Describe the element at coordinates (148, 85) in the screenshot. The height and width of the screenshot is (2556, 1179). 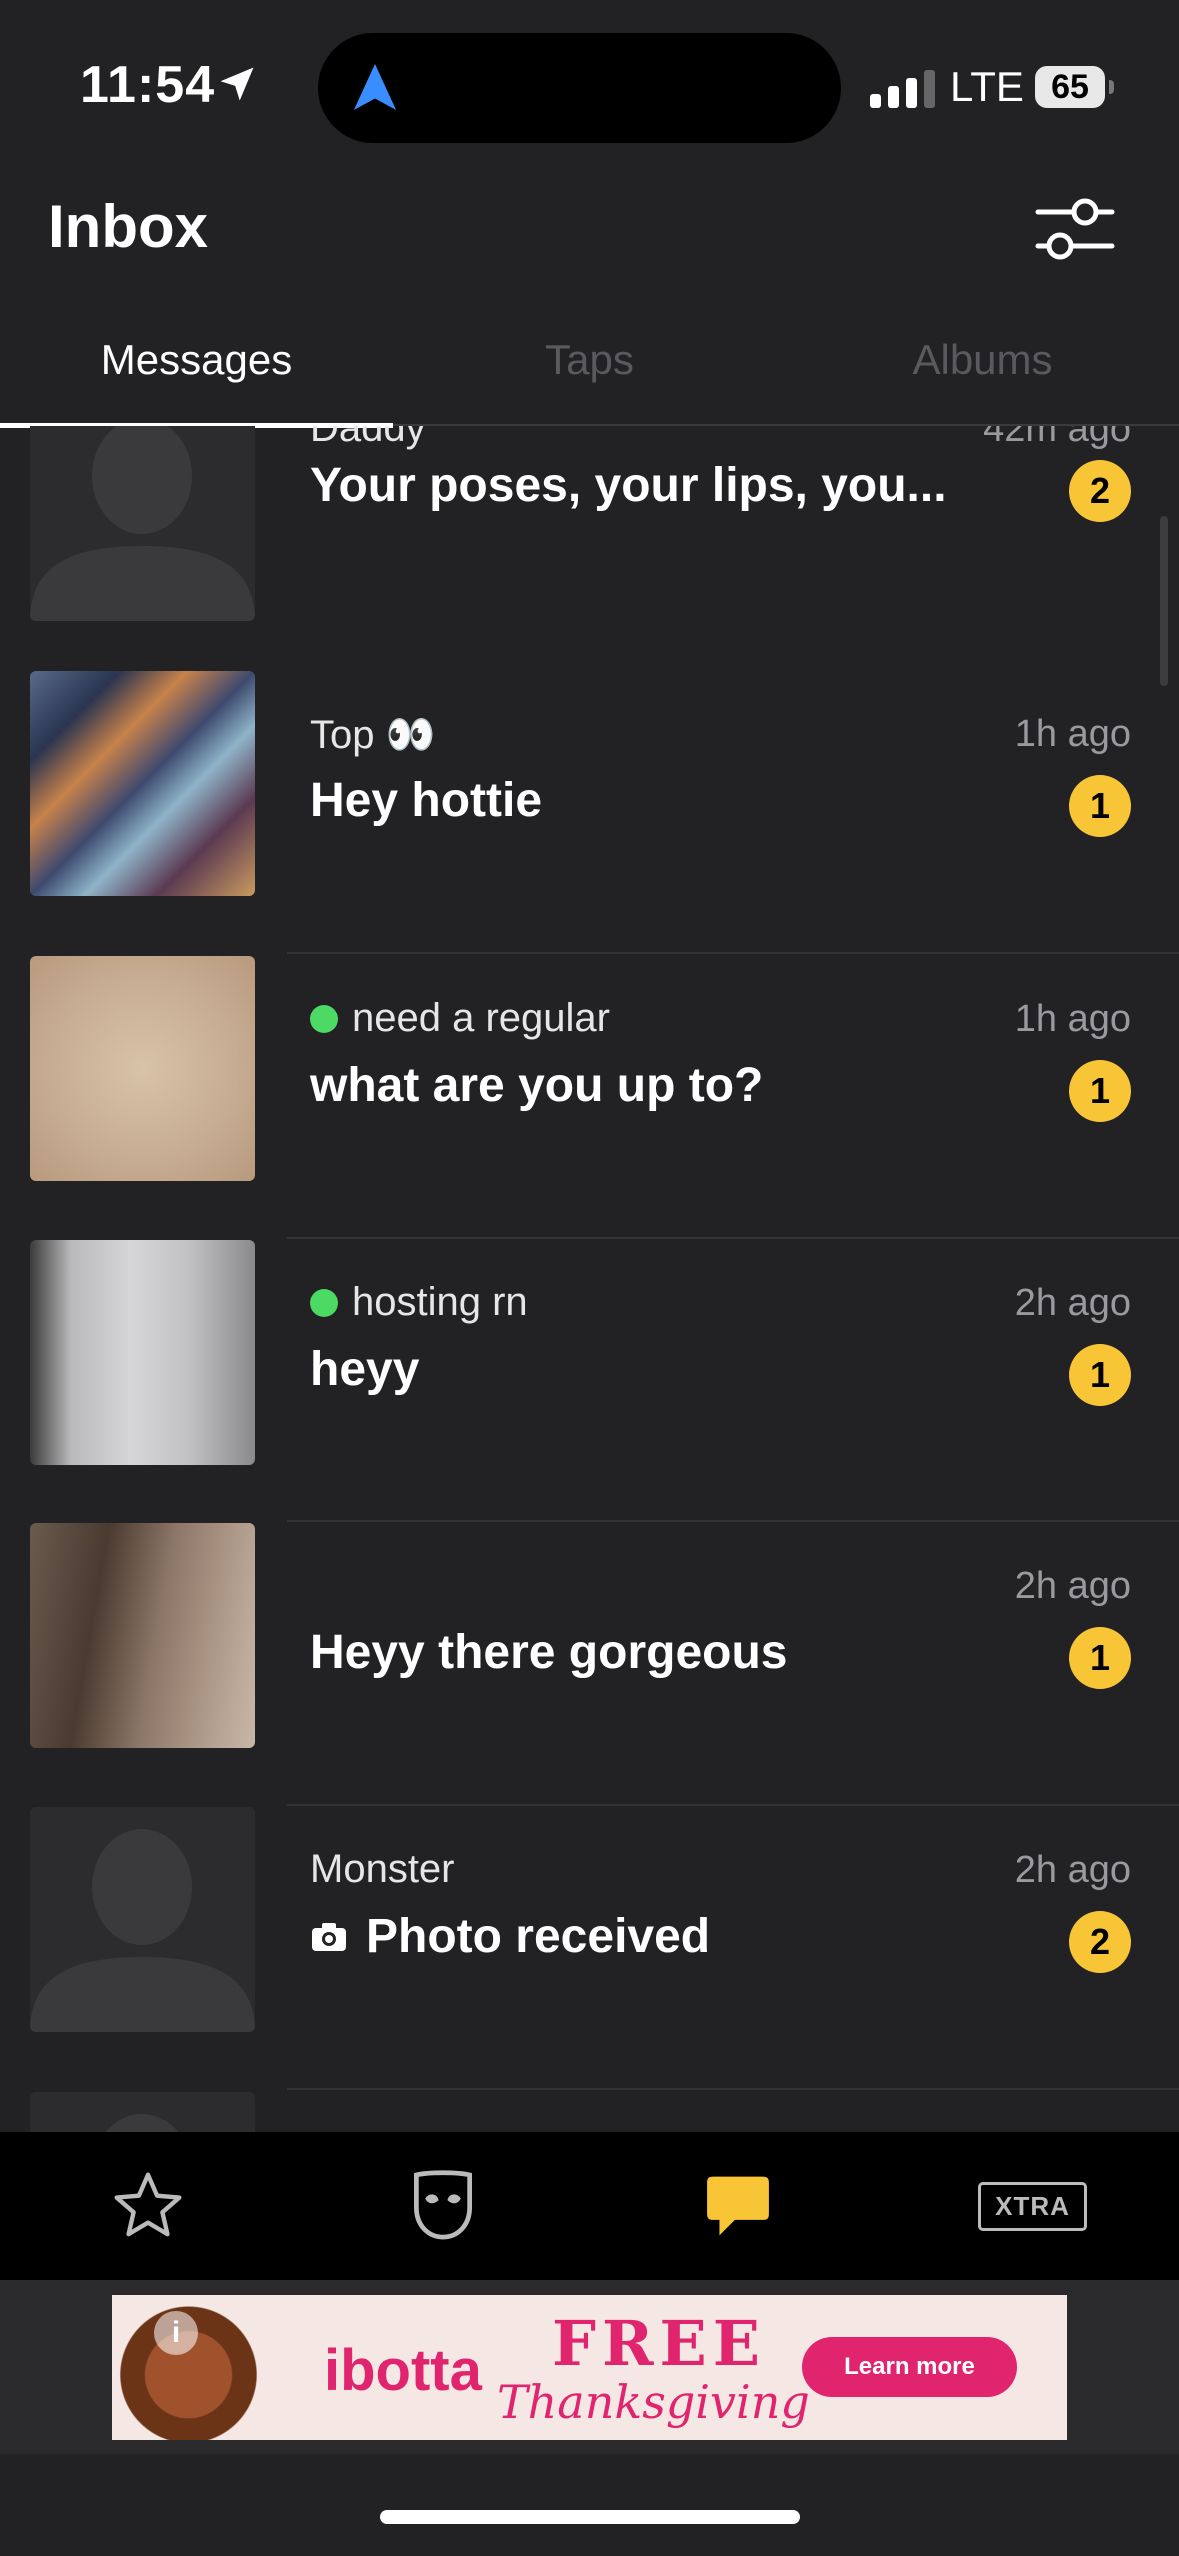
I see `clock: 11:54` at that location.